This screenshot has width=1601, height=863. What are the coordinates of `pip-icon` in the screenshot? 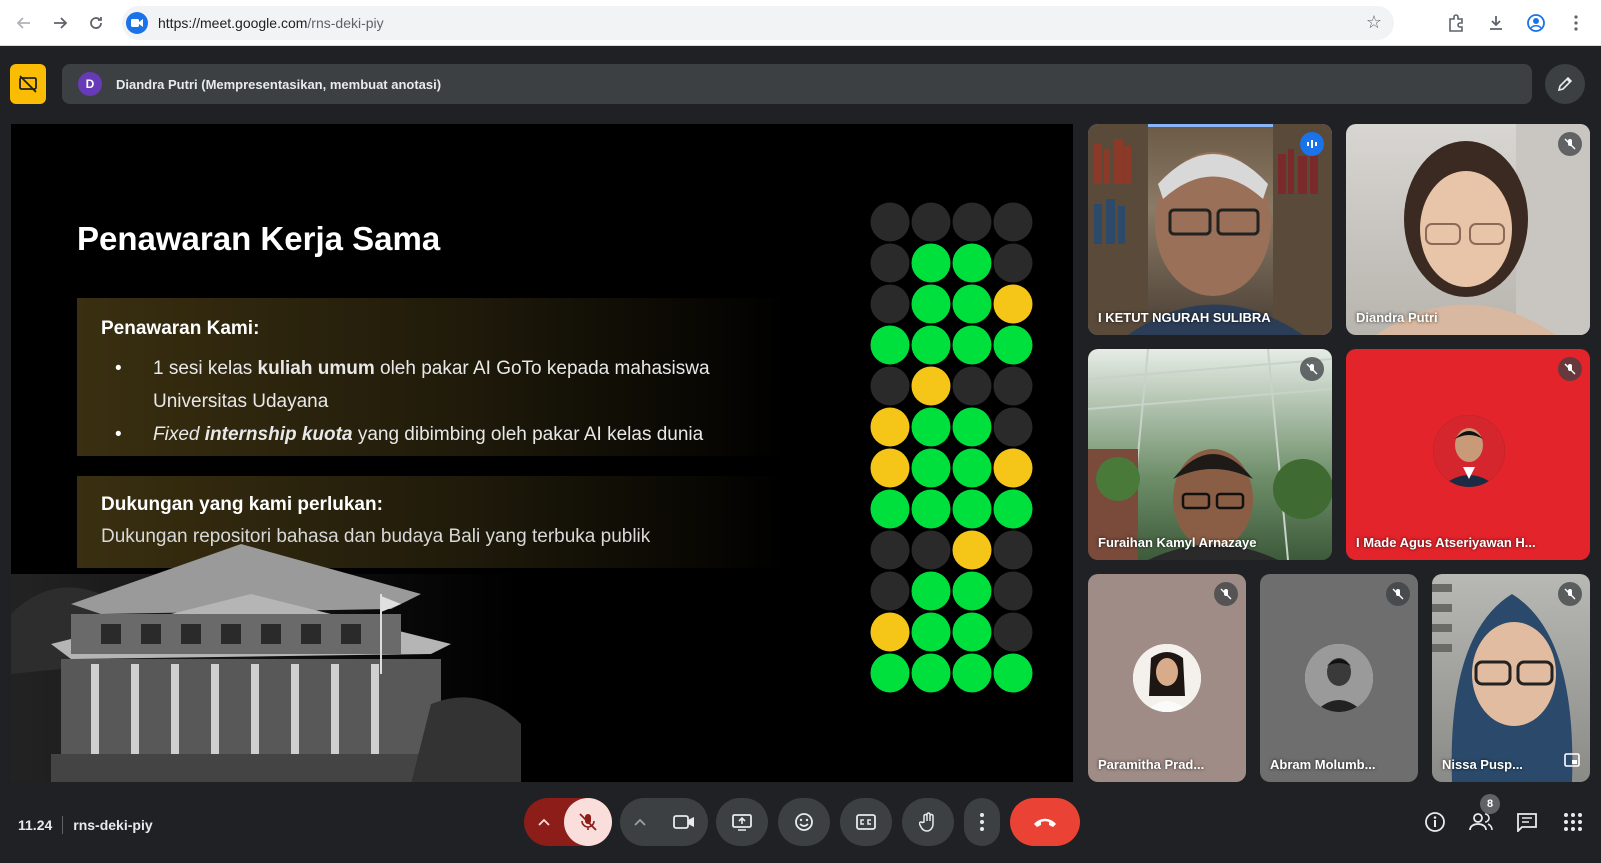 It's located at (1572, 762).